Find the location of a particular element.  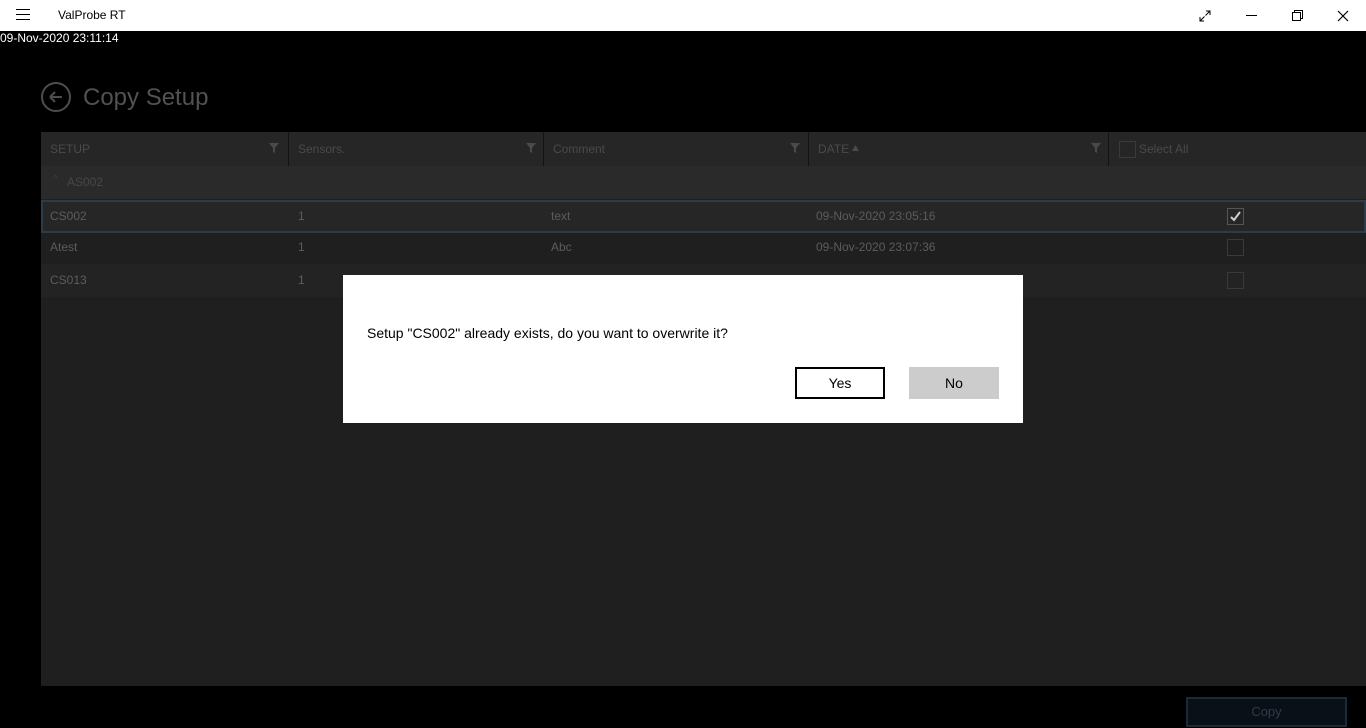

expand-icon is located at coordinates (1205, 15).